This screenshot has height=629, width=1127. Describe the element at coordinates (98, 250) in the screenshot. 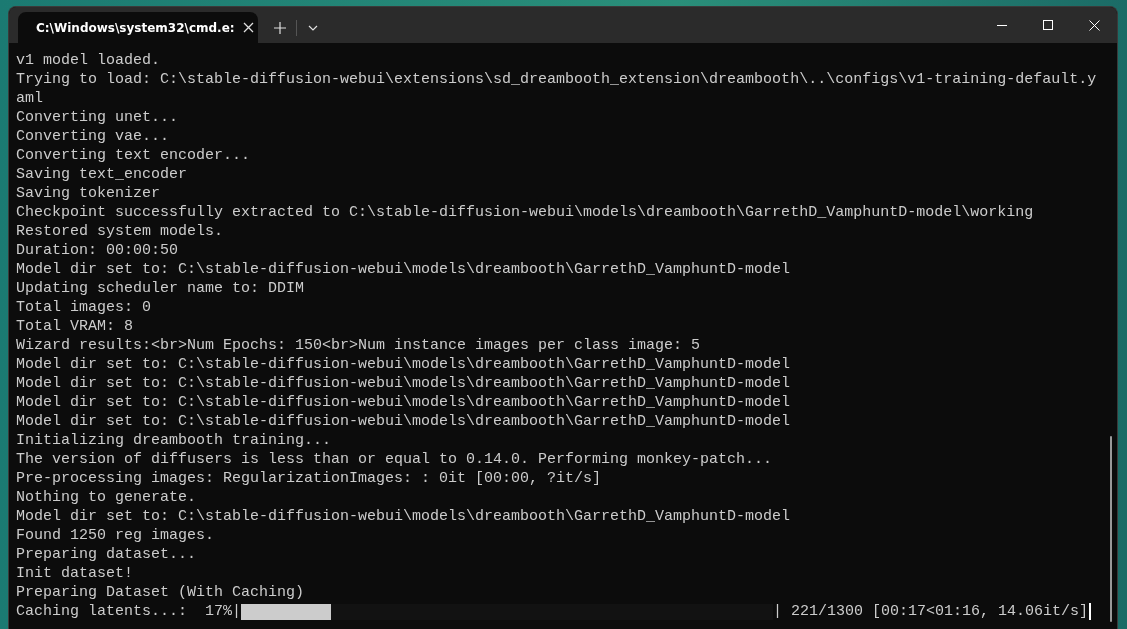

I see `terminal-line: Duration: 00:00:50` at that location.